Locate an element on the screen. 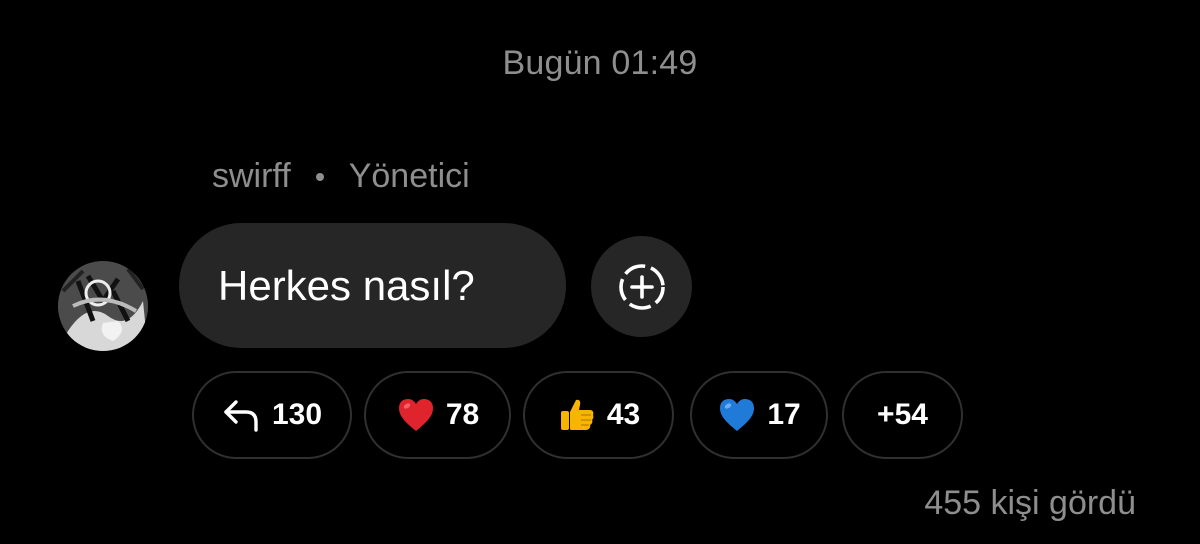 Image resolution: width=1200 pixels, height=544 pixels. thumbs-up-icon is located at coordinates (577, 415).